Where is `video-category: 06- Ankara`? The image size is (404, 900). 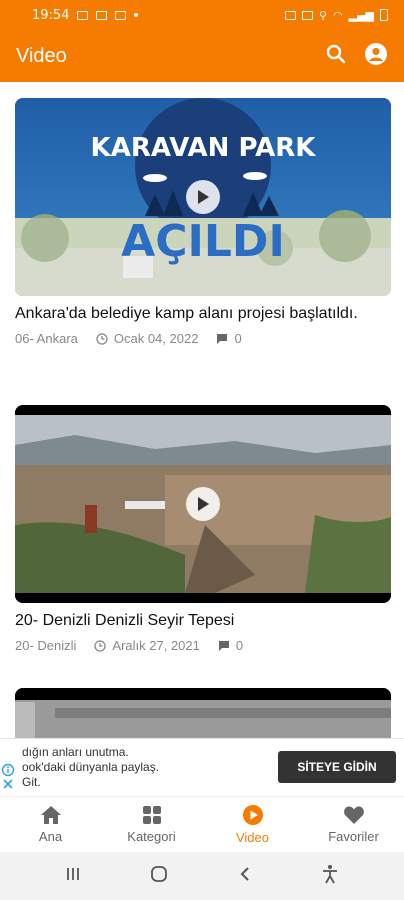 video-category: 06- Ankara is located at coordinates (46, 338).